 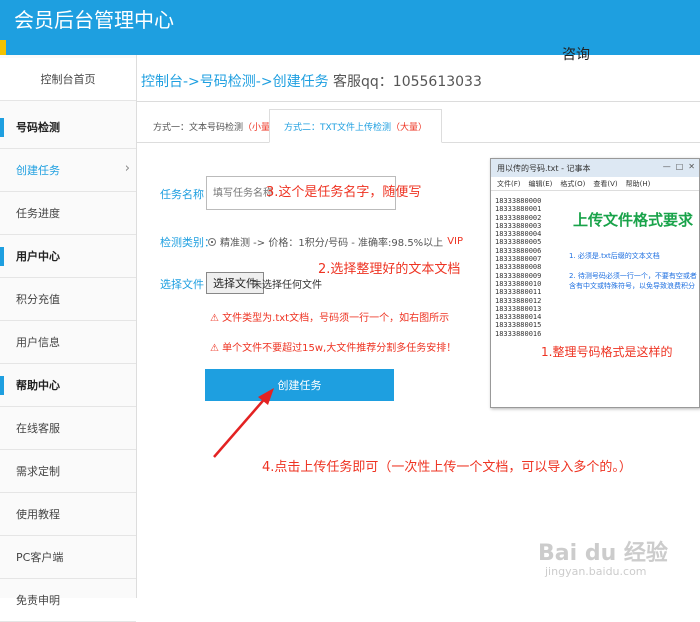 What do you see at coordinates (350, 27) in the screenshot?
I see `top-header: 会员后台管理中心` at bounding box center [350, 27].